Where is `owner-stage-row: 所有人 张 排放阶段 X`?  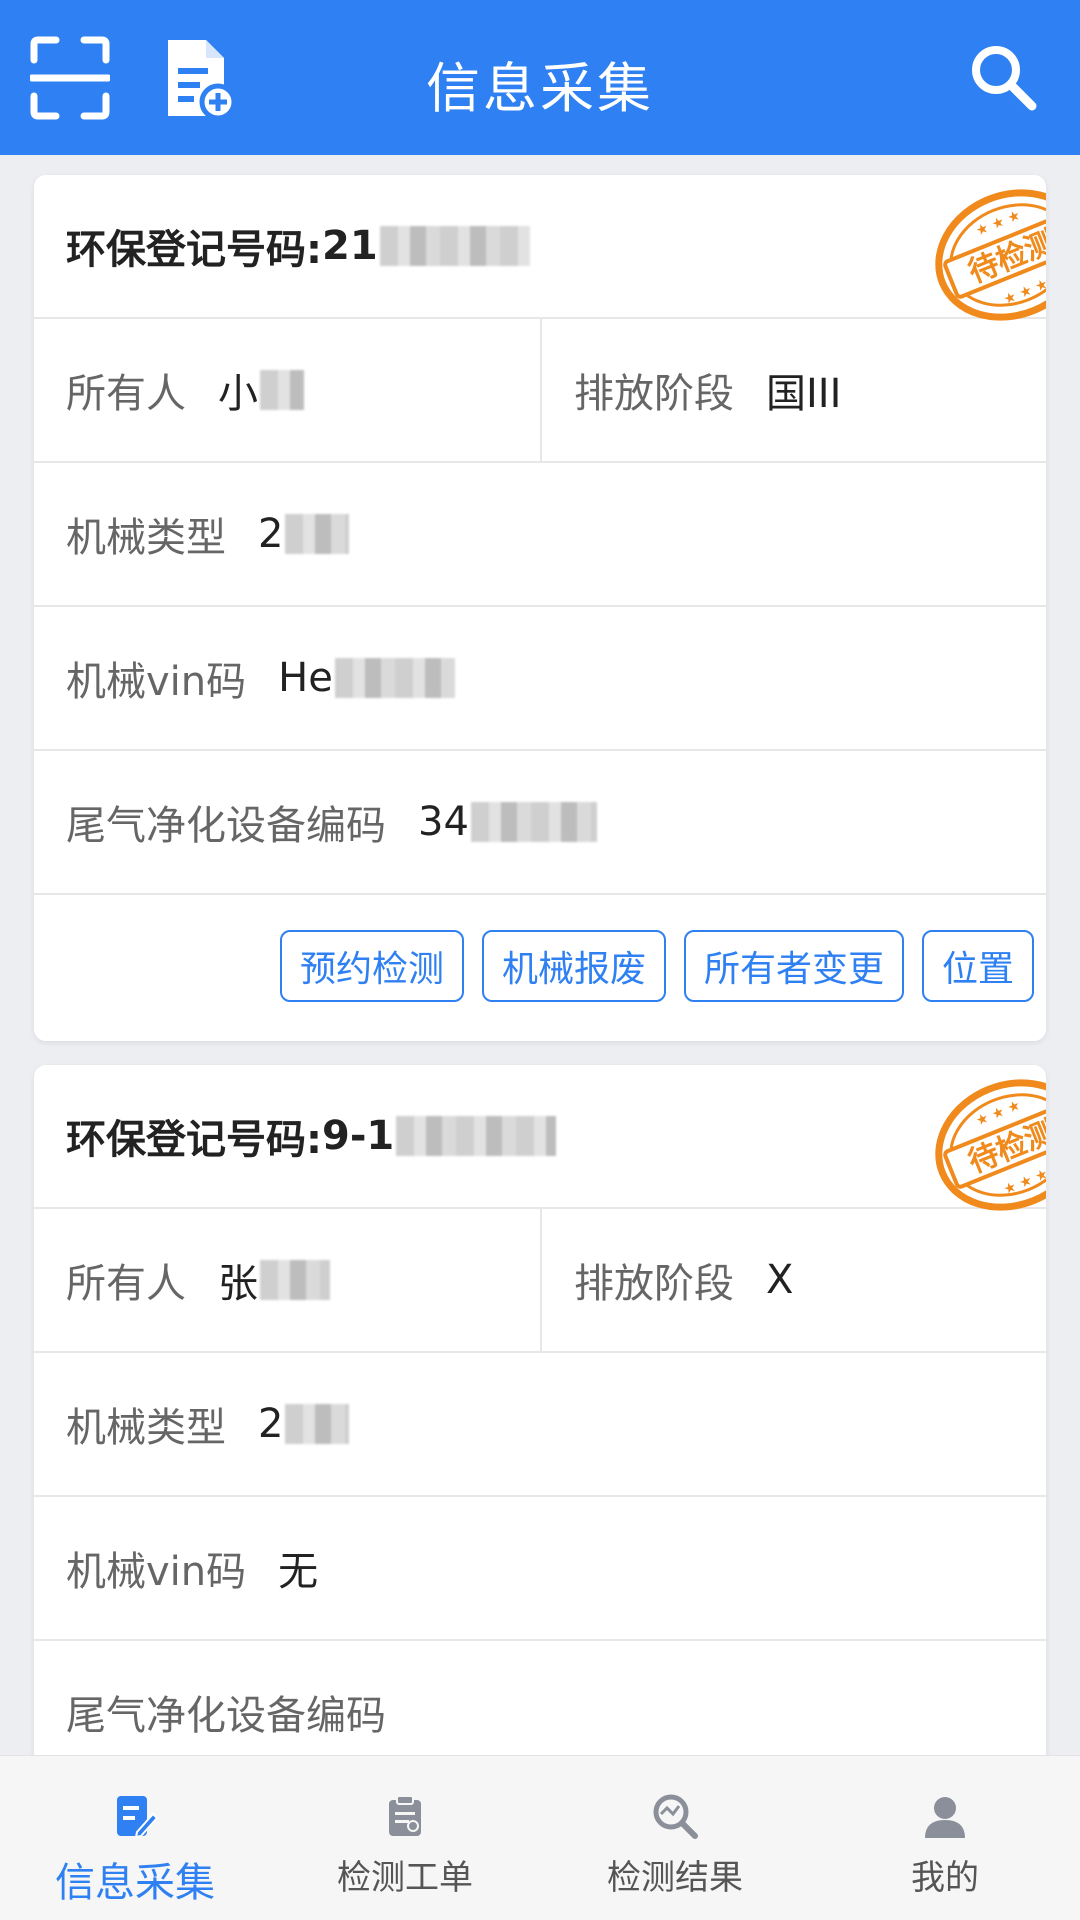 owner-stage-row: 所有人 张 排放阶段 X is located at coordinates (540, 1281).